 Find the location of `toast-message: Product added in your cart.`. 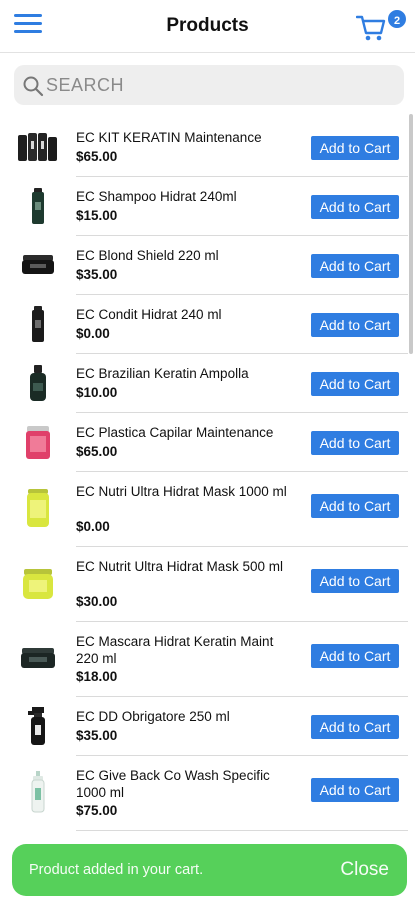

toast-message: Product added in your cart. is located at coordinates (116, 870).